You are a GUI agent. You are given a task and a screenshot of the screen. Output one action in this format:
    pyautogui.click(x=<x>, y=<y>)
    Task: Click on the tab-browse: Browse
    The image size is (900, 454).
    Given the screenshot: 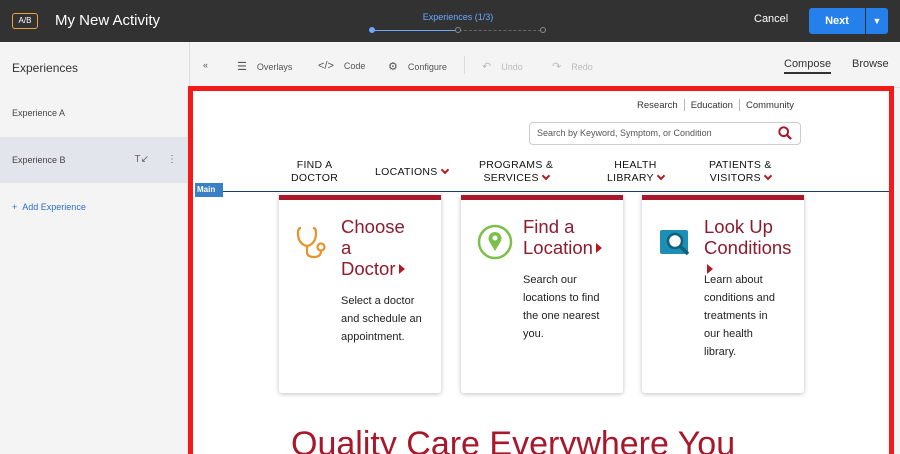 What is the action you would take?
    pyautogui.click(x=870, y=64)
    